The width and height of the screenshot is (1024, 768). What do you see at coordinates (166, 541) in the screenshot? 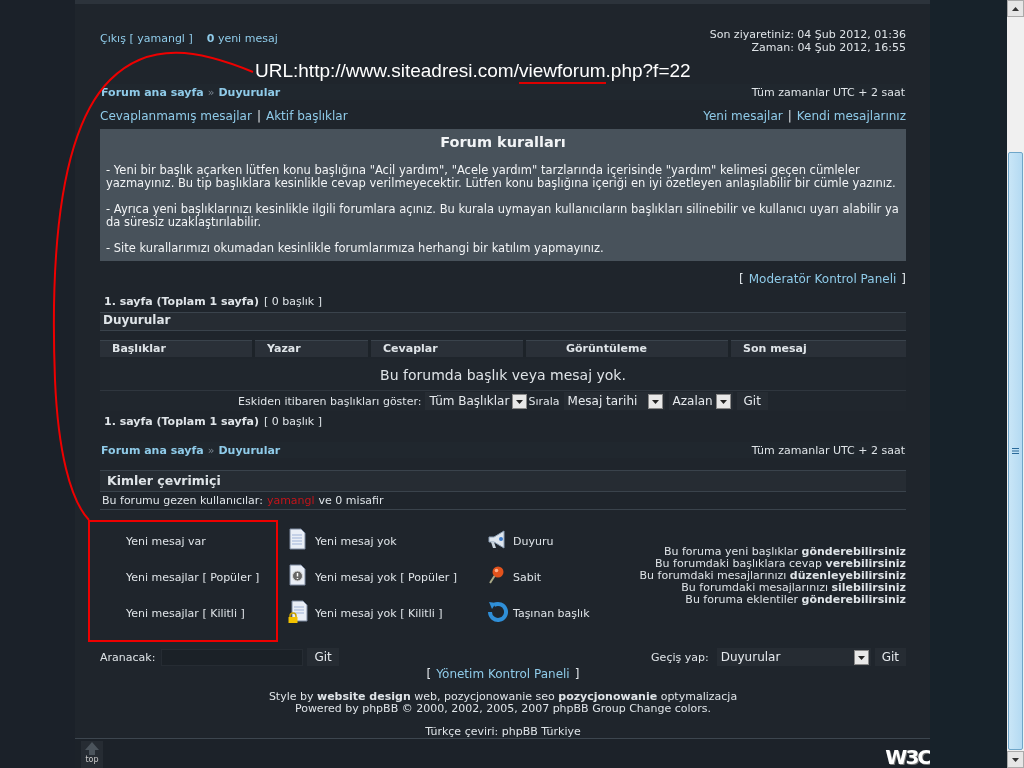
I see `legend-label: Yeni mesaj var` at bounding box center [166, 541].